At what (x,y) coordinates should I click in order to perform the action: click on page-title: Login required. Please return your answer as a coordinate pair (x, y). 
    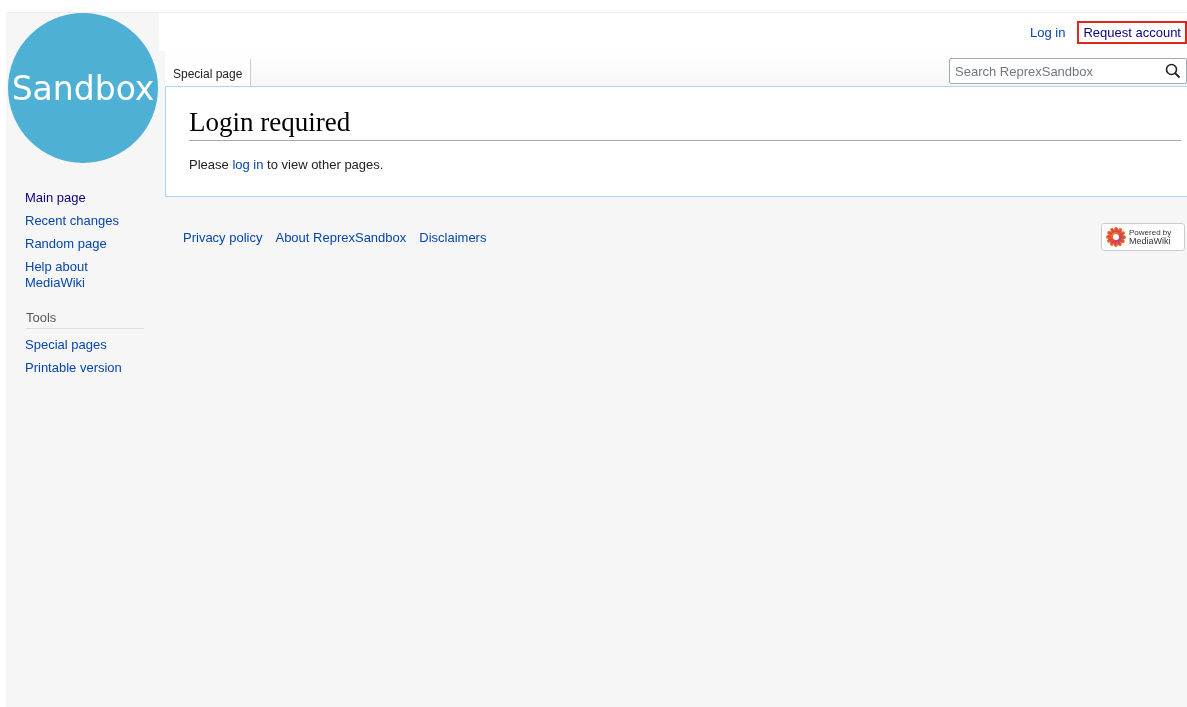
    Looking at the image, I should click on (685, 124).